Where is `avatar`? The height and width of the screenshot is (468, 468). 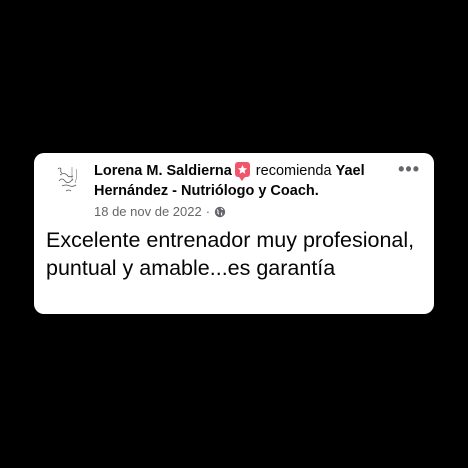
avatar is located at coordinates (68, 179).